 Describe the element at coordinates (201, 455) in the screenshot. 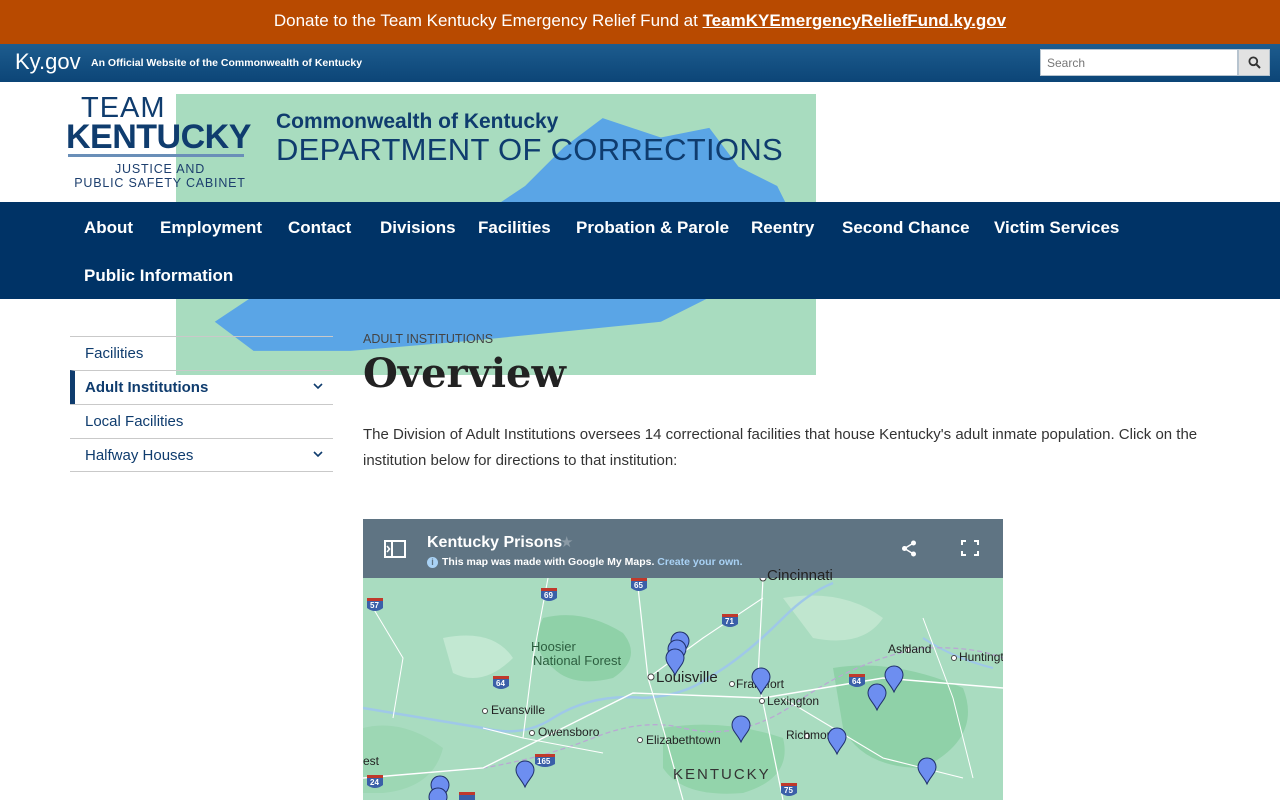

I see `sidebar-item-halfway-houses: Halfway Houses` at that location.